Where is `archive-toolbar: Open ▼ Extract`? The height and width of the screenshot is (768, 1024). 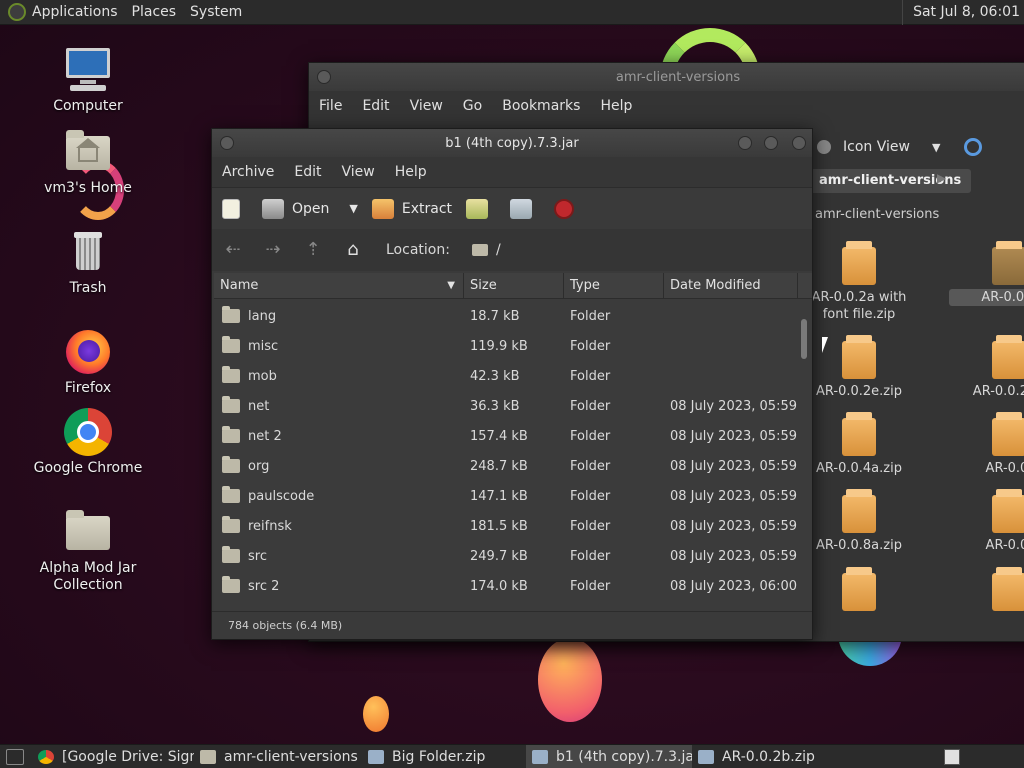 archive-toolbar: Open ▼ Extract is located at coordinates (512, 208).